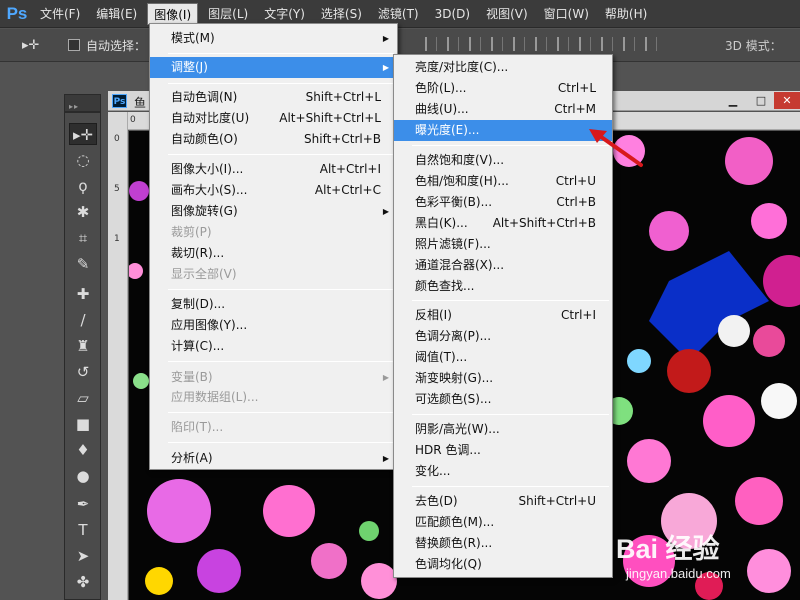  Describe the element at coordinates (273, 169) in the screenshot. I see `image-menu-image-size: 图像大小(I)... Alt+Ctrl+I` at that location.